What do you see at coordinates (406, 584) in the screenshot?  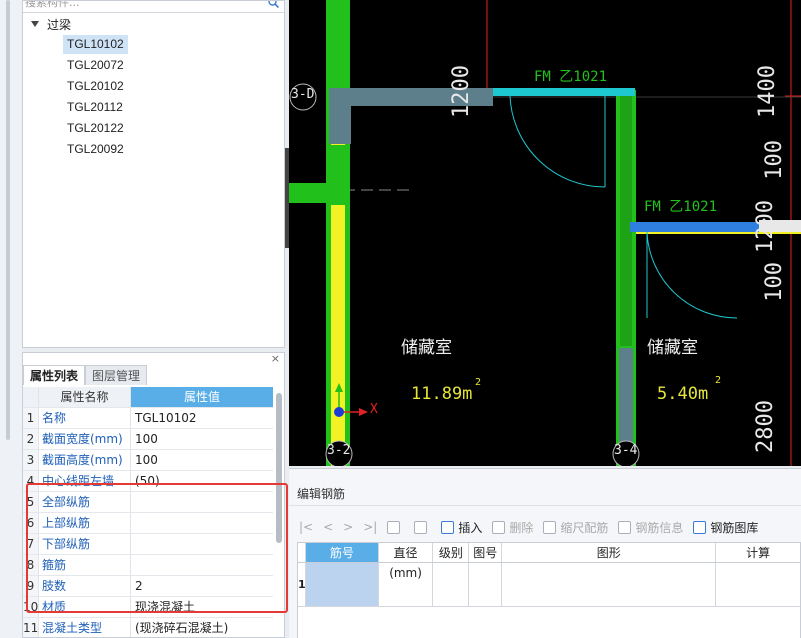 I see `cell-diameter` at bounding box center [406, 584].